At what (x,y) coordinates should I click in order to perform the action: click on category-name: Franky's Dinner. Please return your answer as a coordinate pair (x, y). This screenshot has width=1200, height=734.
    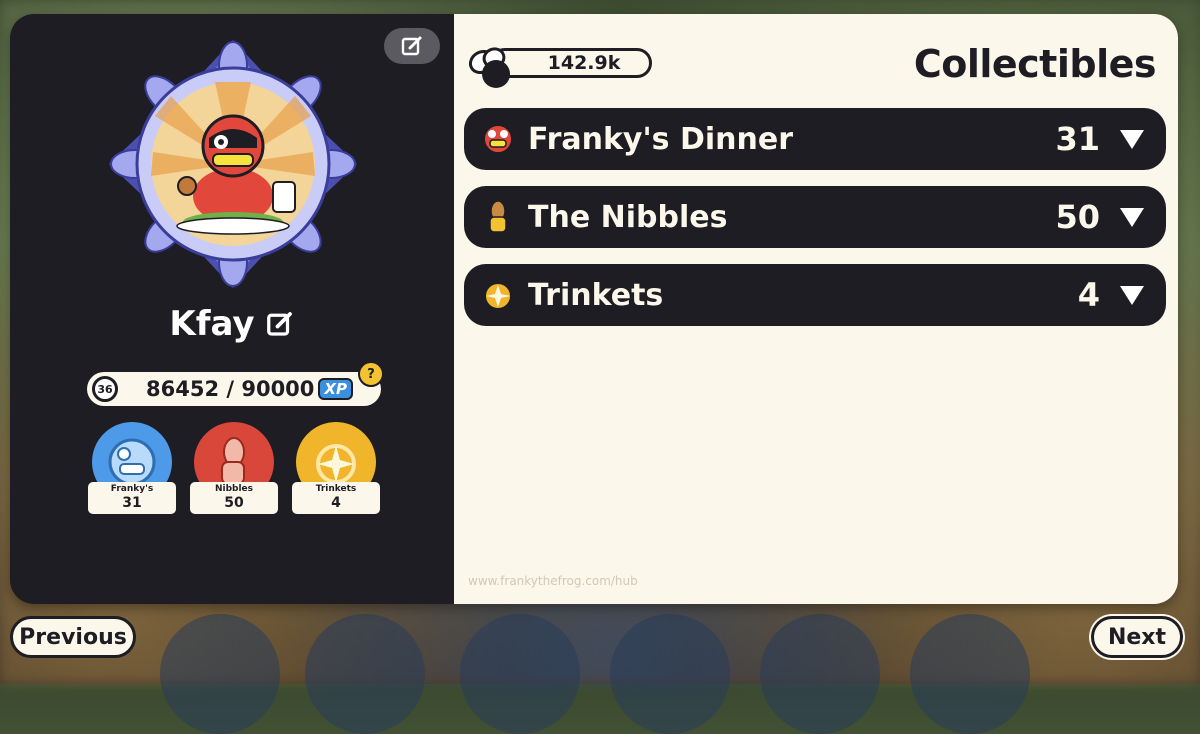
    Looking at the image, I should click on (661, 139).